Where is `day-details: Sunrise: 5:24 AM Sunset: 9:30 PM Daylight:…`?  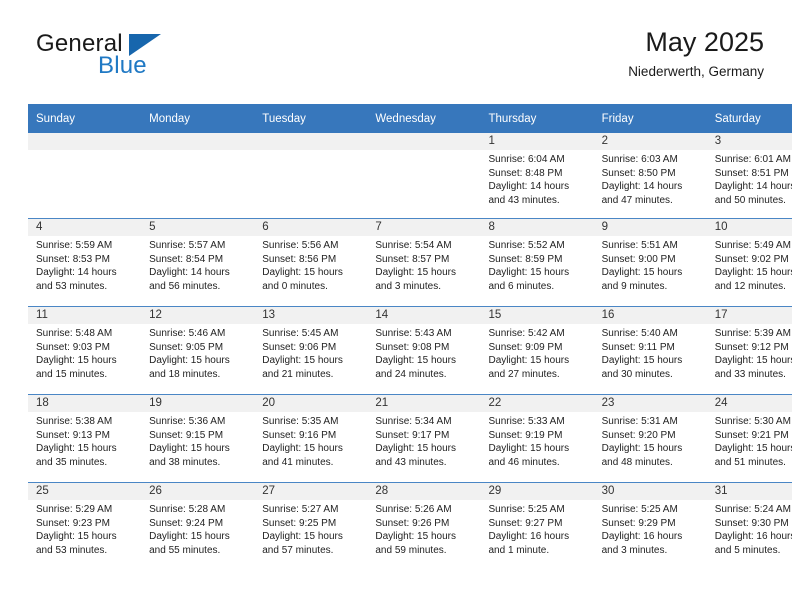
day-details: Sunrise: 5:24 AM Sunset: 9:30 PM Daylight:… is located at coordinates (749, 528).